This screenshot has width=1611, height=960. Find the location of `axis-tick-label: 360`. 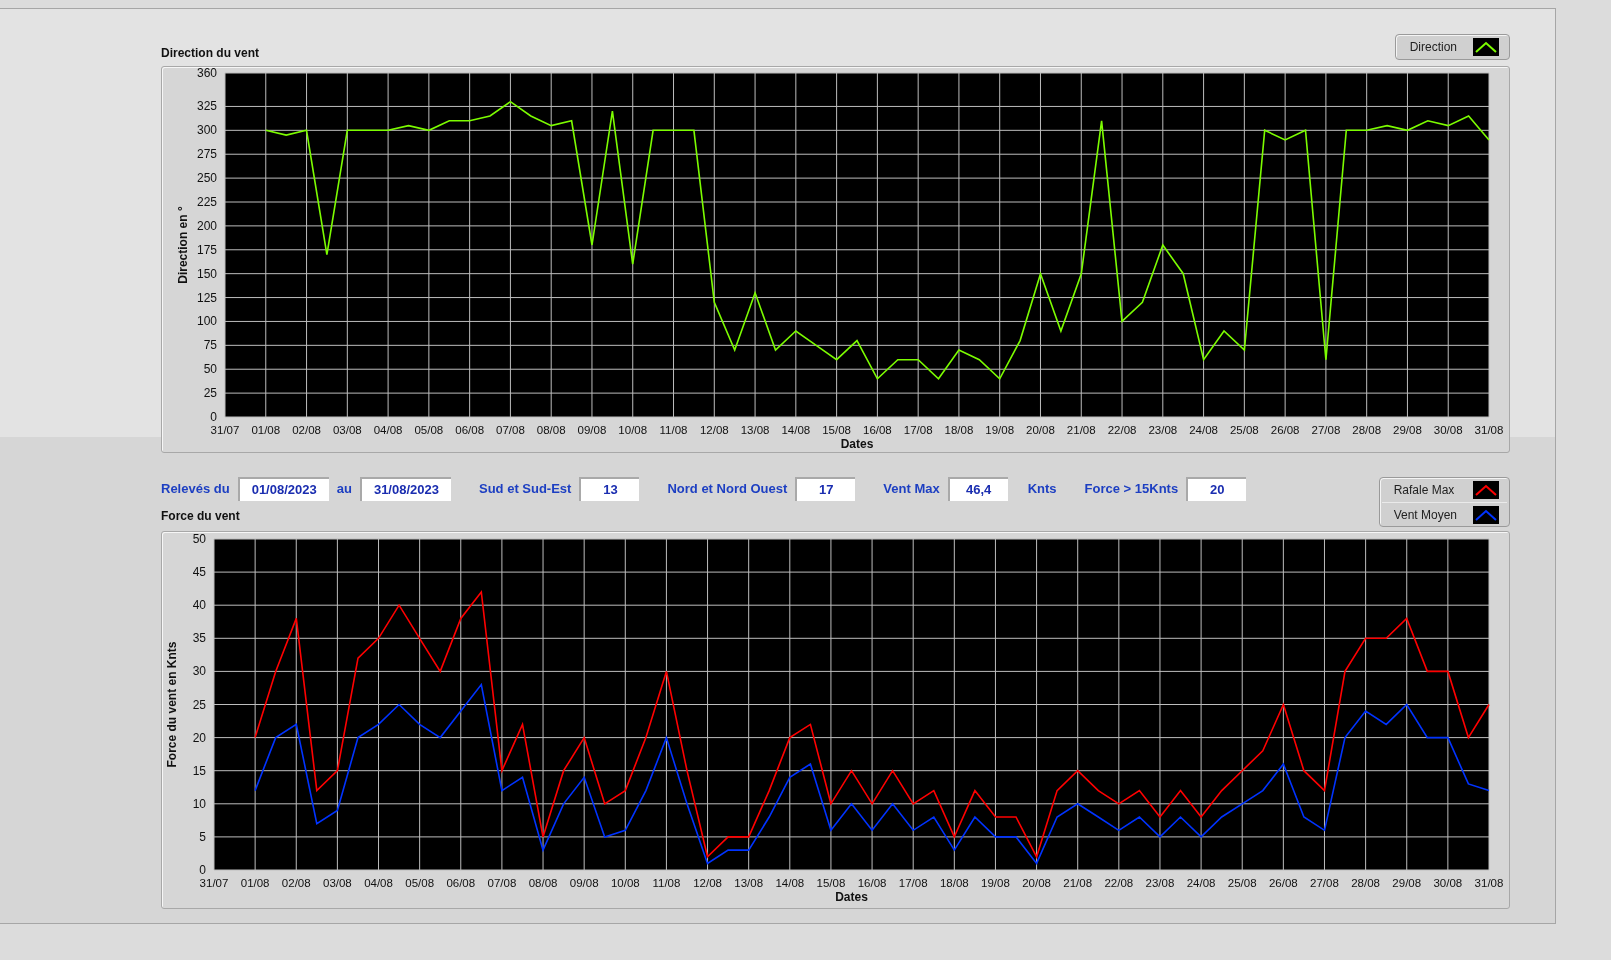

axis-tick-label: 360 is located at coordinates (206, 73).